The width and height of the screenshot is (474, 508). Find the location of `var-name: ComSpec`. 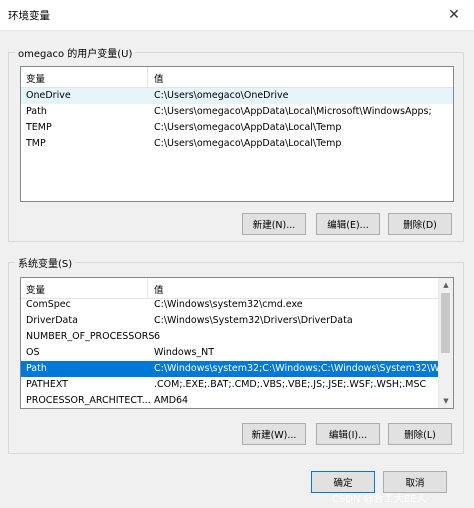

var-name: ComSpec is located at coordinates (48, 304).